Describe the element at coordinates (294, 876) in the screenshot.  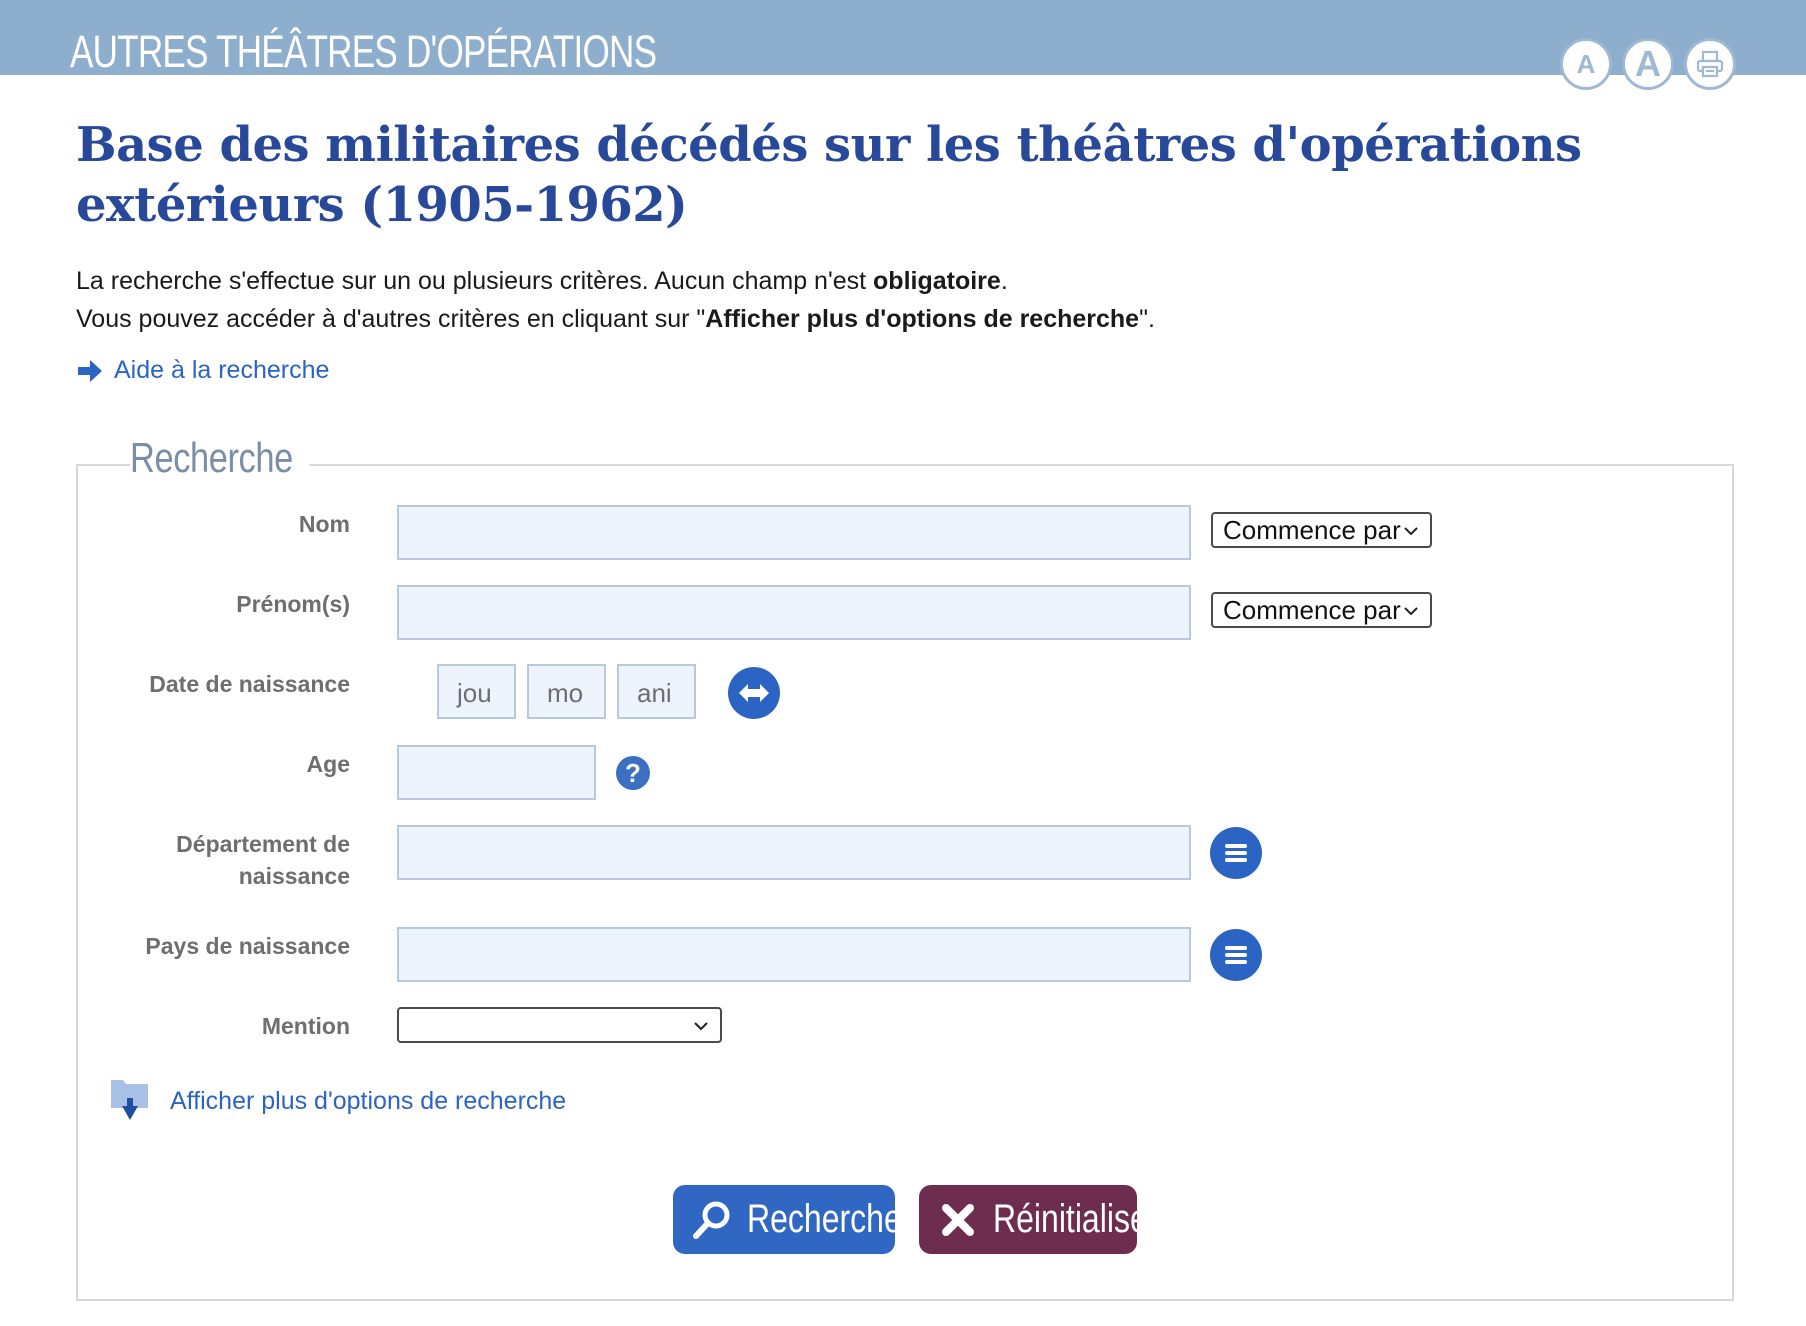
I see `departement-label-line2: naissance` at that location.